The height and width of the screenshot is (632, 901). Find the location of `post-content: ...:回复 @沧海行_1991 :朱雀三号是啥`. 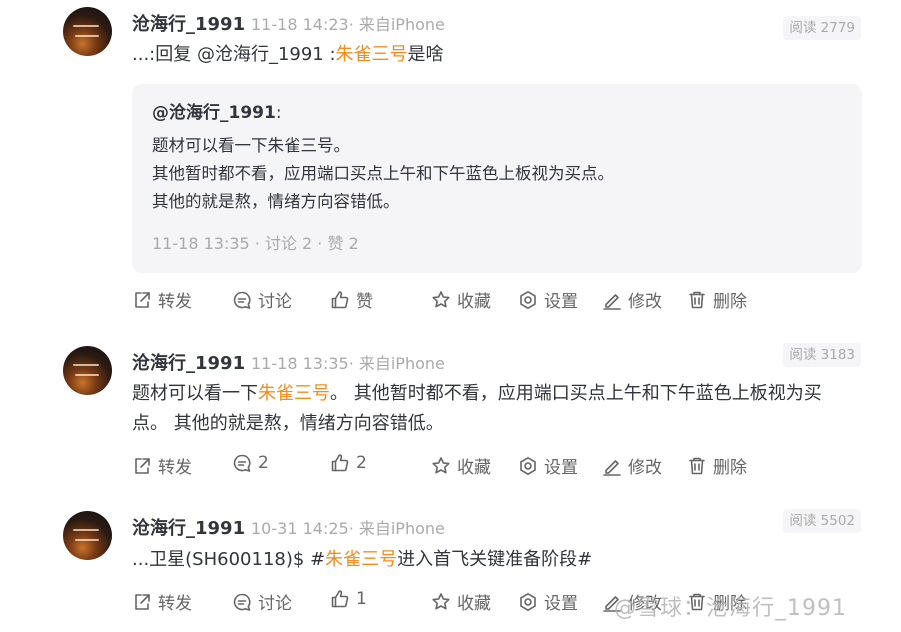

post-content: ...:回复 @沧海行_1991 :朱雀三号是啥 is located at coordinates (494, 55).